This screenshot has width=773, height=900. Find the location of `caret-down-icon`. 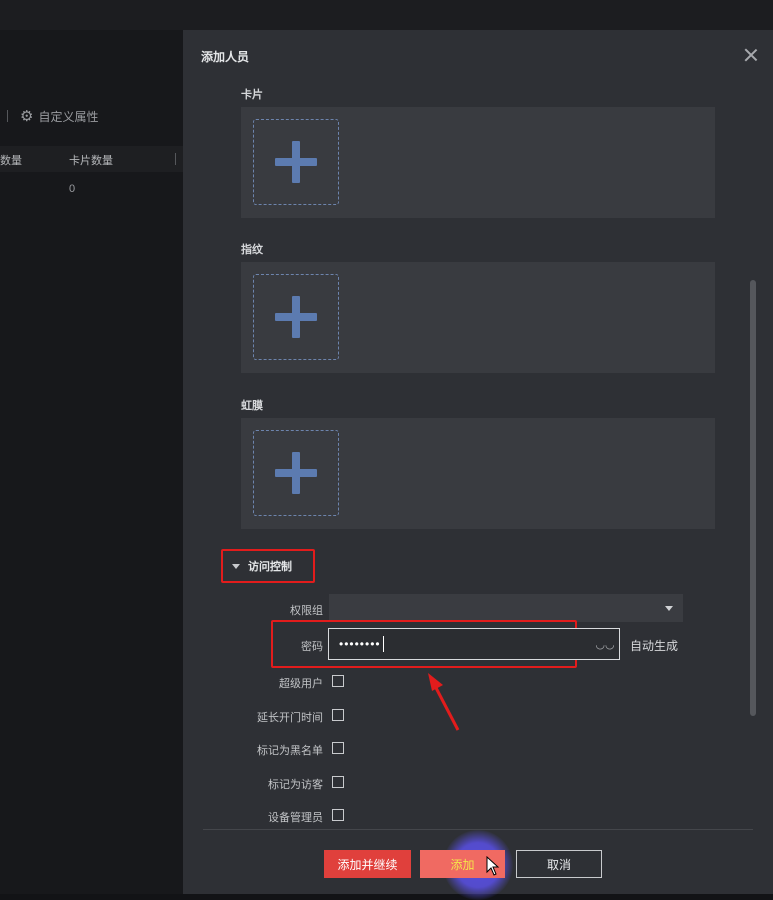

caret-down-icon is located at coordinates (236, 566).